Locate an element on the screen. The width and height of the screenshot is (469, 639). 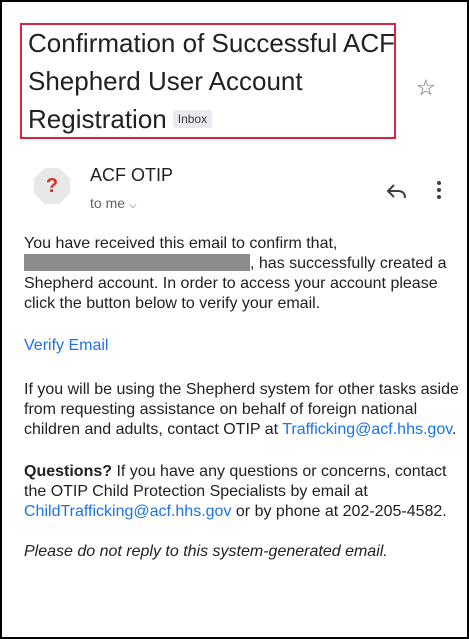
inbox-label-badge: Inbox is located at coordinates (192, 119).